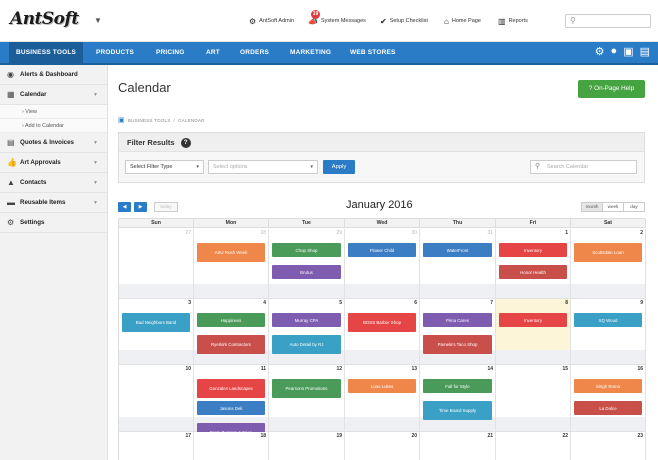 The width and height of the screenshot is (658, 460). I want to click on sidebar-item-contacts: ▲ Contacts ▼, so click(53, 183).